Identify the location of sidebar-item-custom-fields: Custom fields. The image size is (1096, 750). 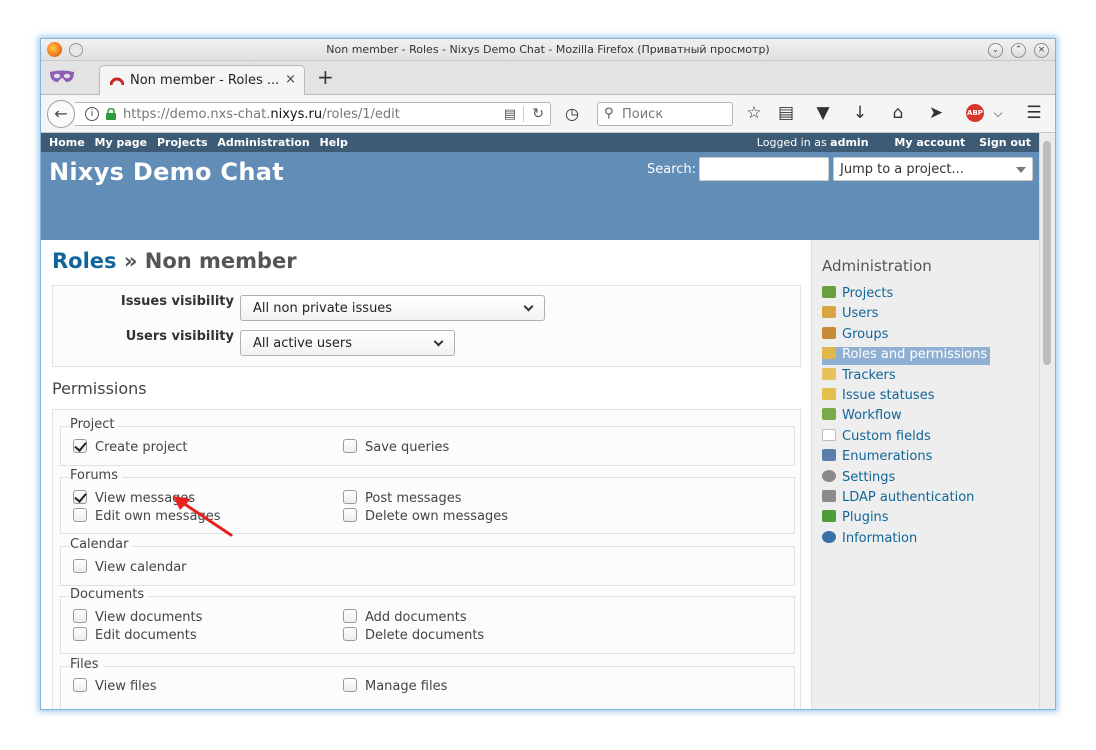
(876, 438).